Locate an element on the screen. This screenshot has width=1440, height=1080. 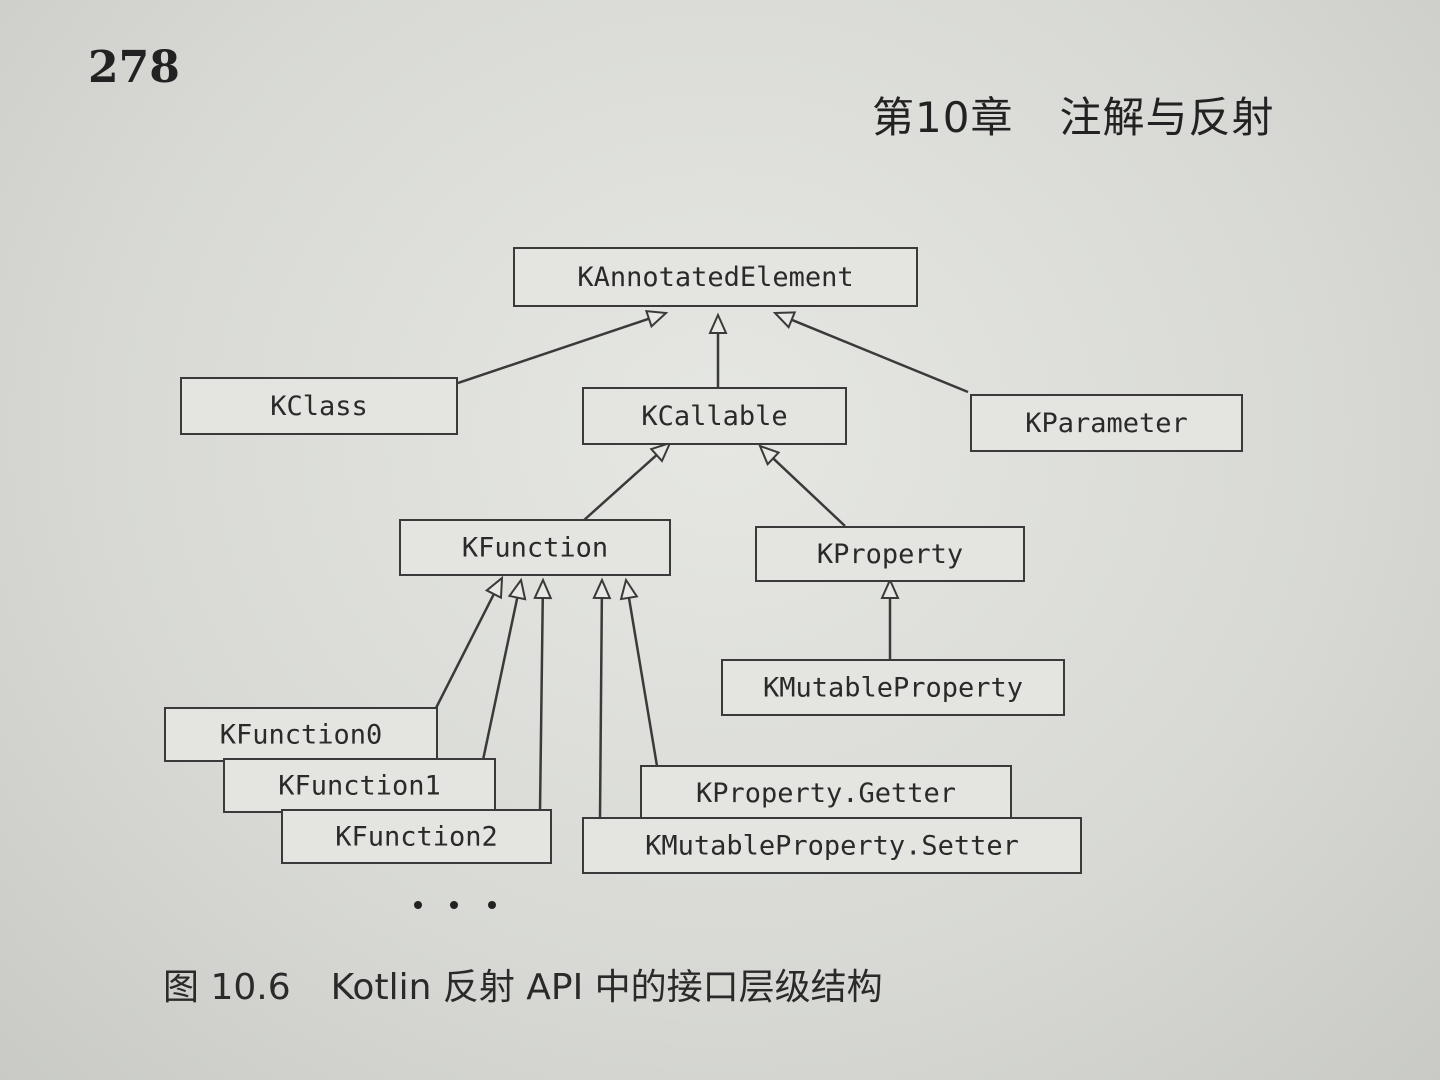
node-kmutableproperty: KMutableProperty is located at coordinates (893, 687).